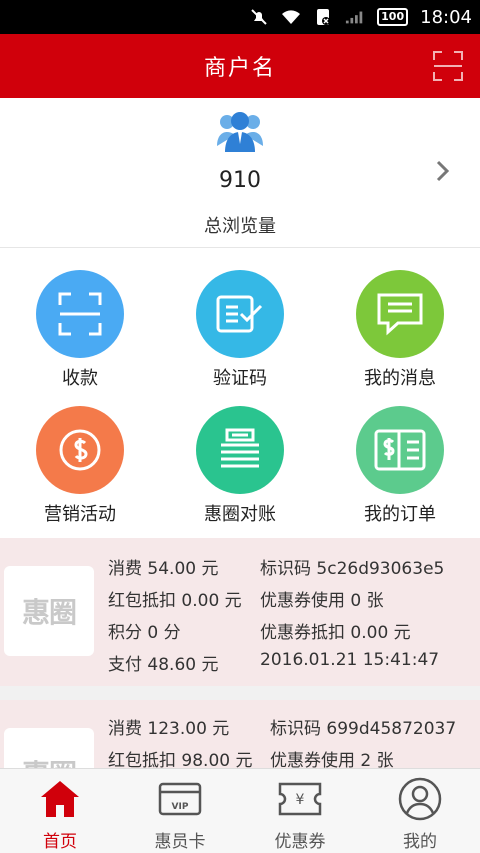 The width and height of the screenshot is (480, 853). I want to click on sim-icon, so click(323, 17).